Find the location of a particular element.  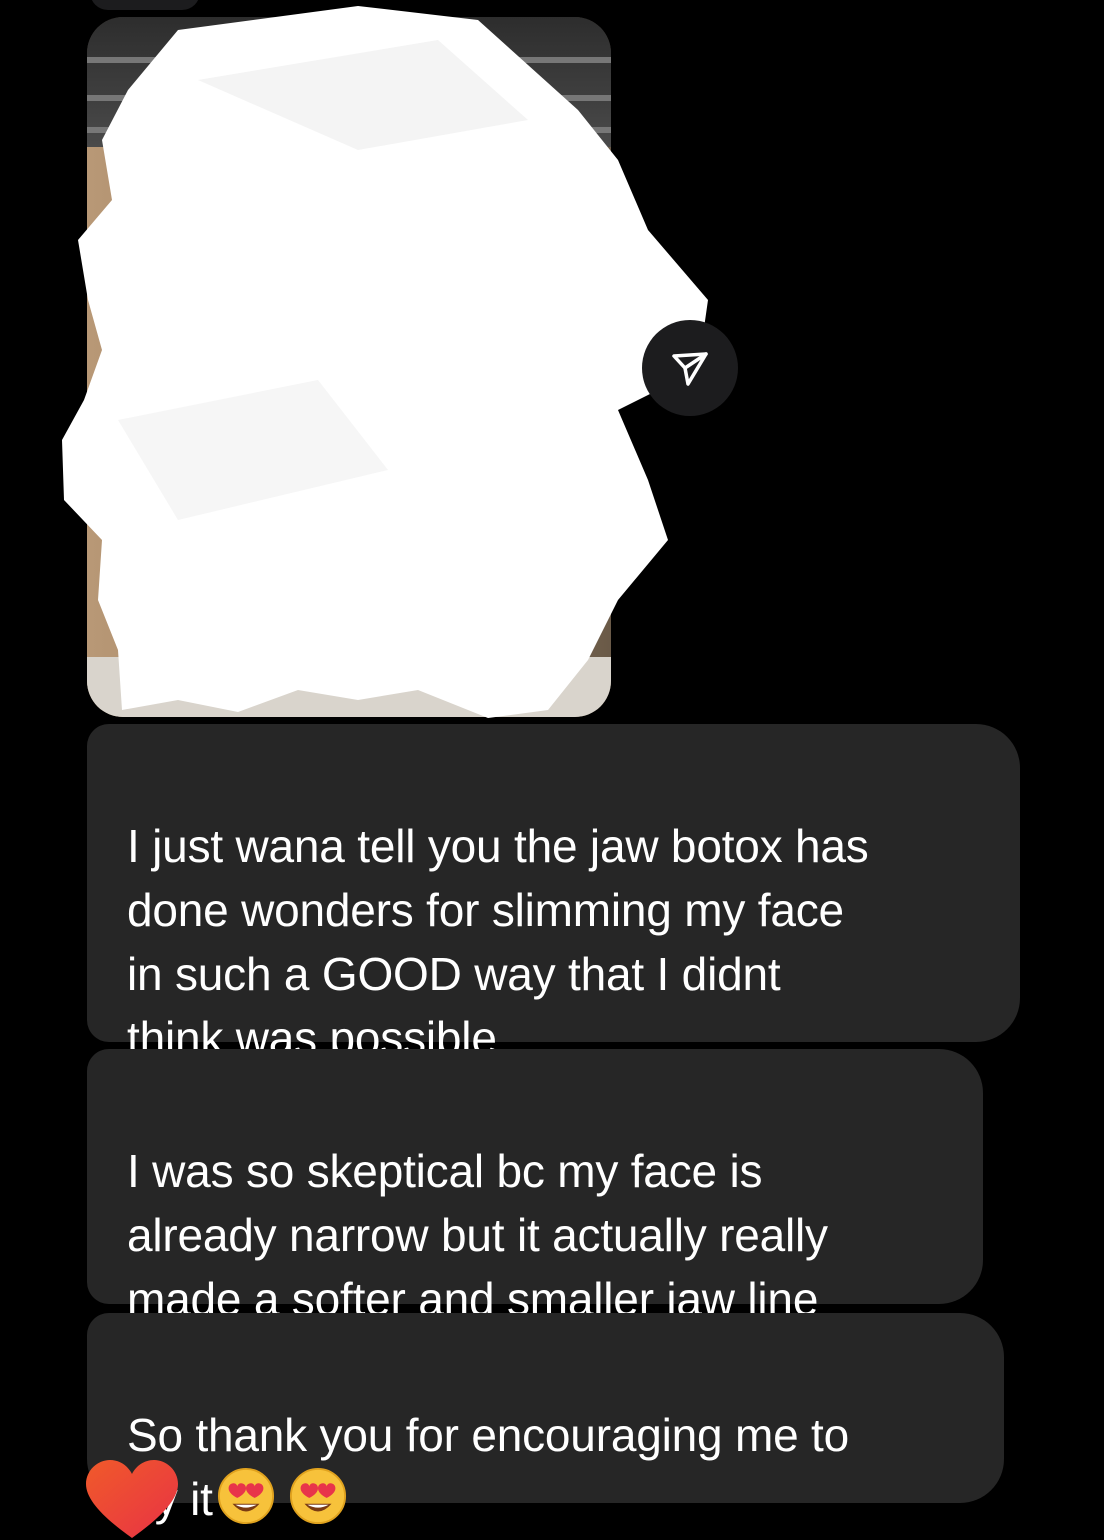

paper-plane-icon is located at coordinates (690, 369).